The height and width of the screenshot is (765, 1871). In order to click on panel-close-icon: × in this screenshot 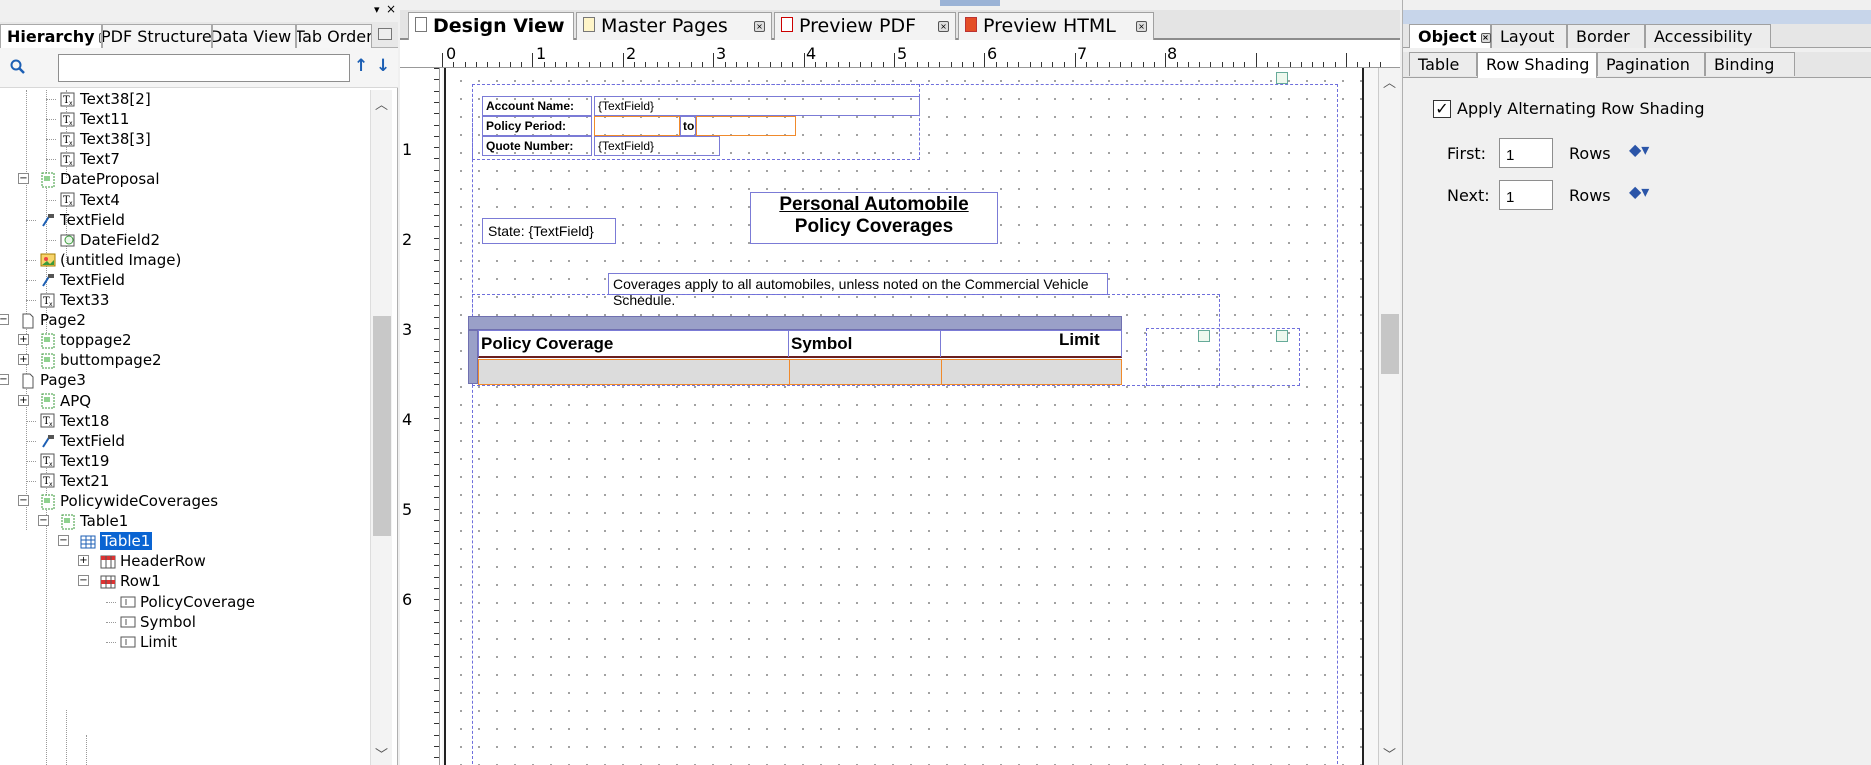, I will do `click(391, 9)`.